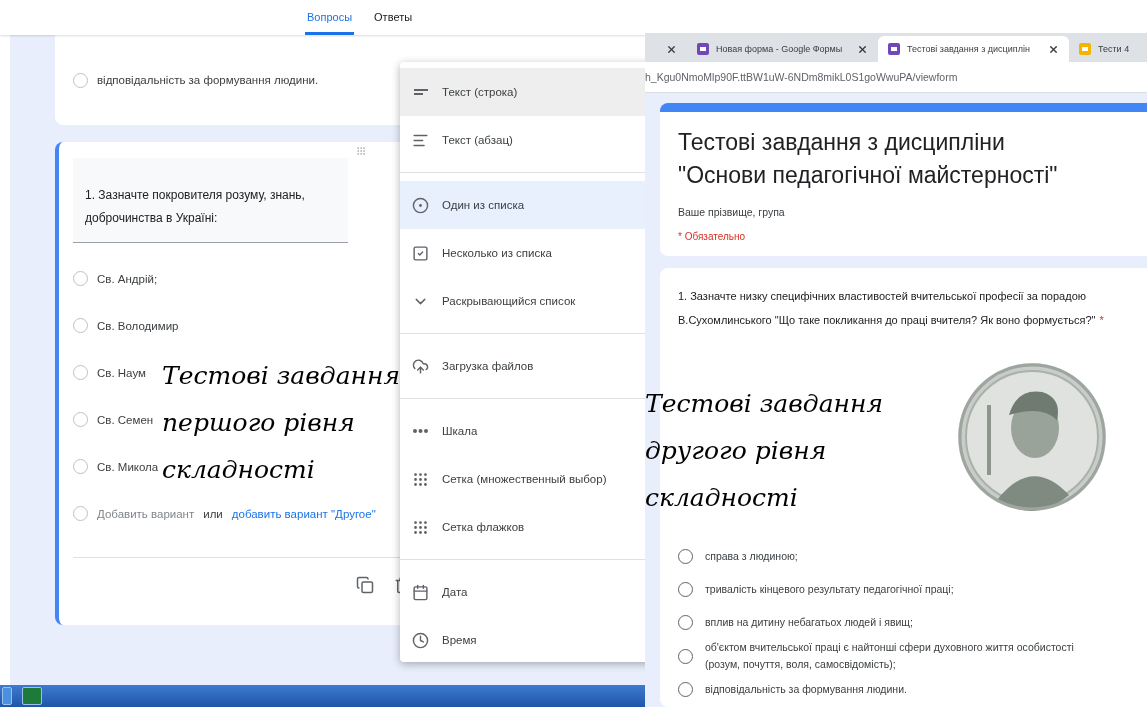 Image resolution: width=1147 pixels, height=707 pixels. I want to click on spreadsheet-app-icon, so click(32, 696).